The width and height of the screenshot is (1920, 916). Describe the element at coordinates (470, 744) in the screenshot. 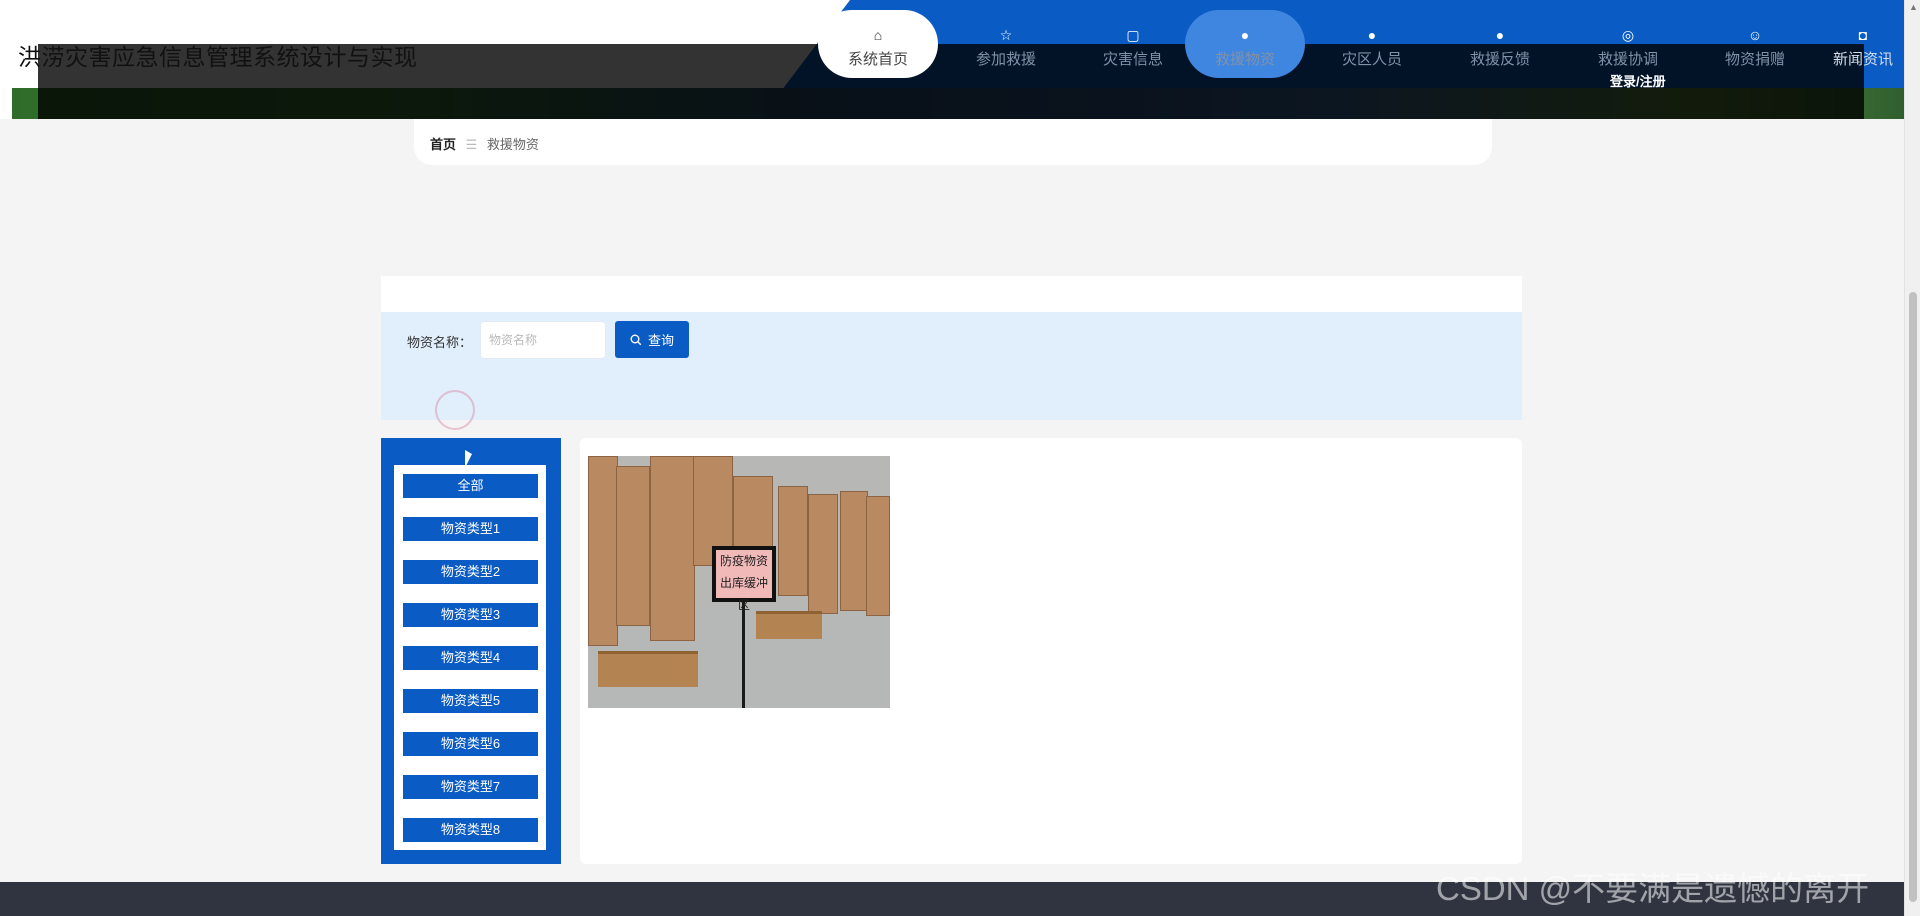

I see `category-item: 物资类型6` at that location.